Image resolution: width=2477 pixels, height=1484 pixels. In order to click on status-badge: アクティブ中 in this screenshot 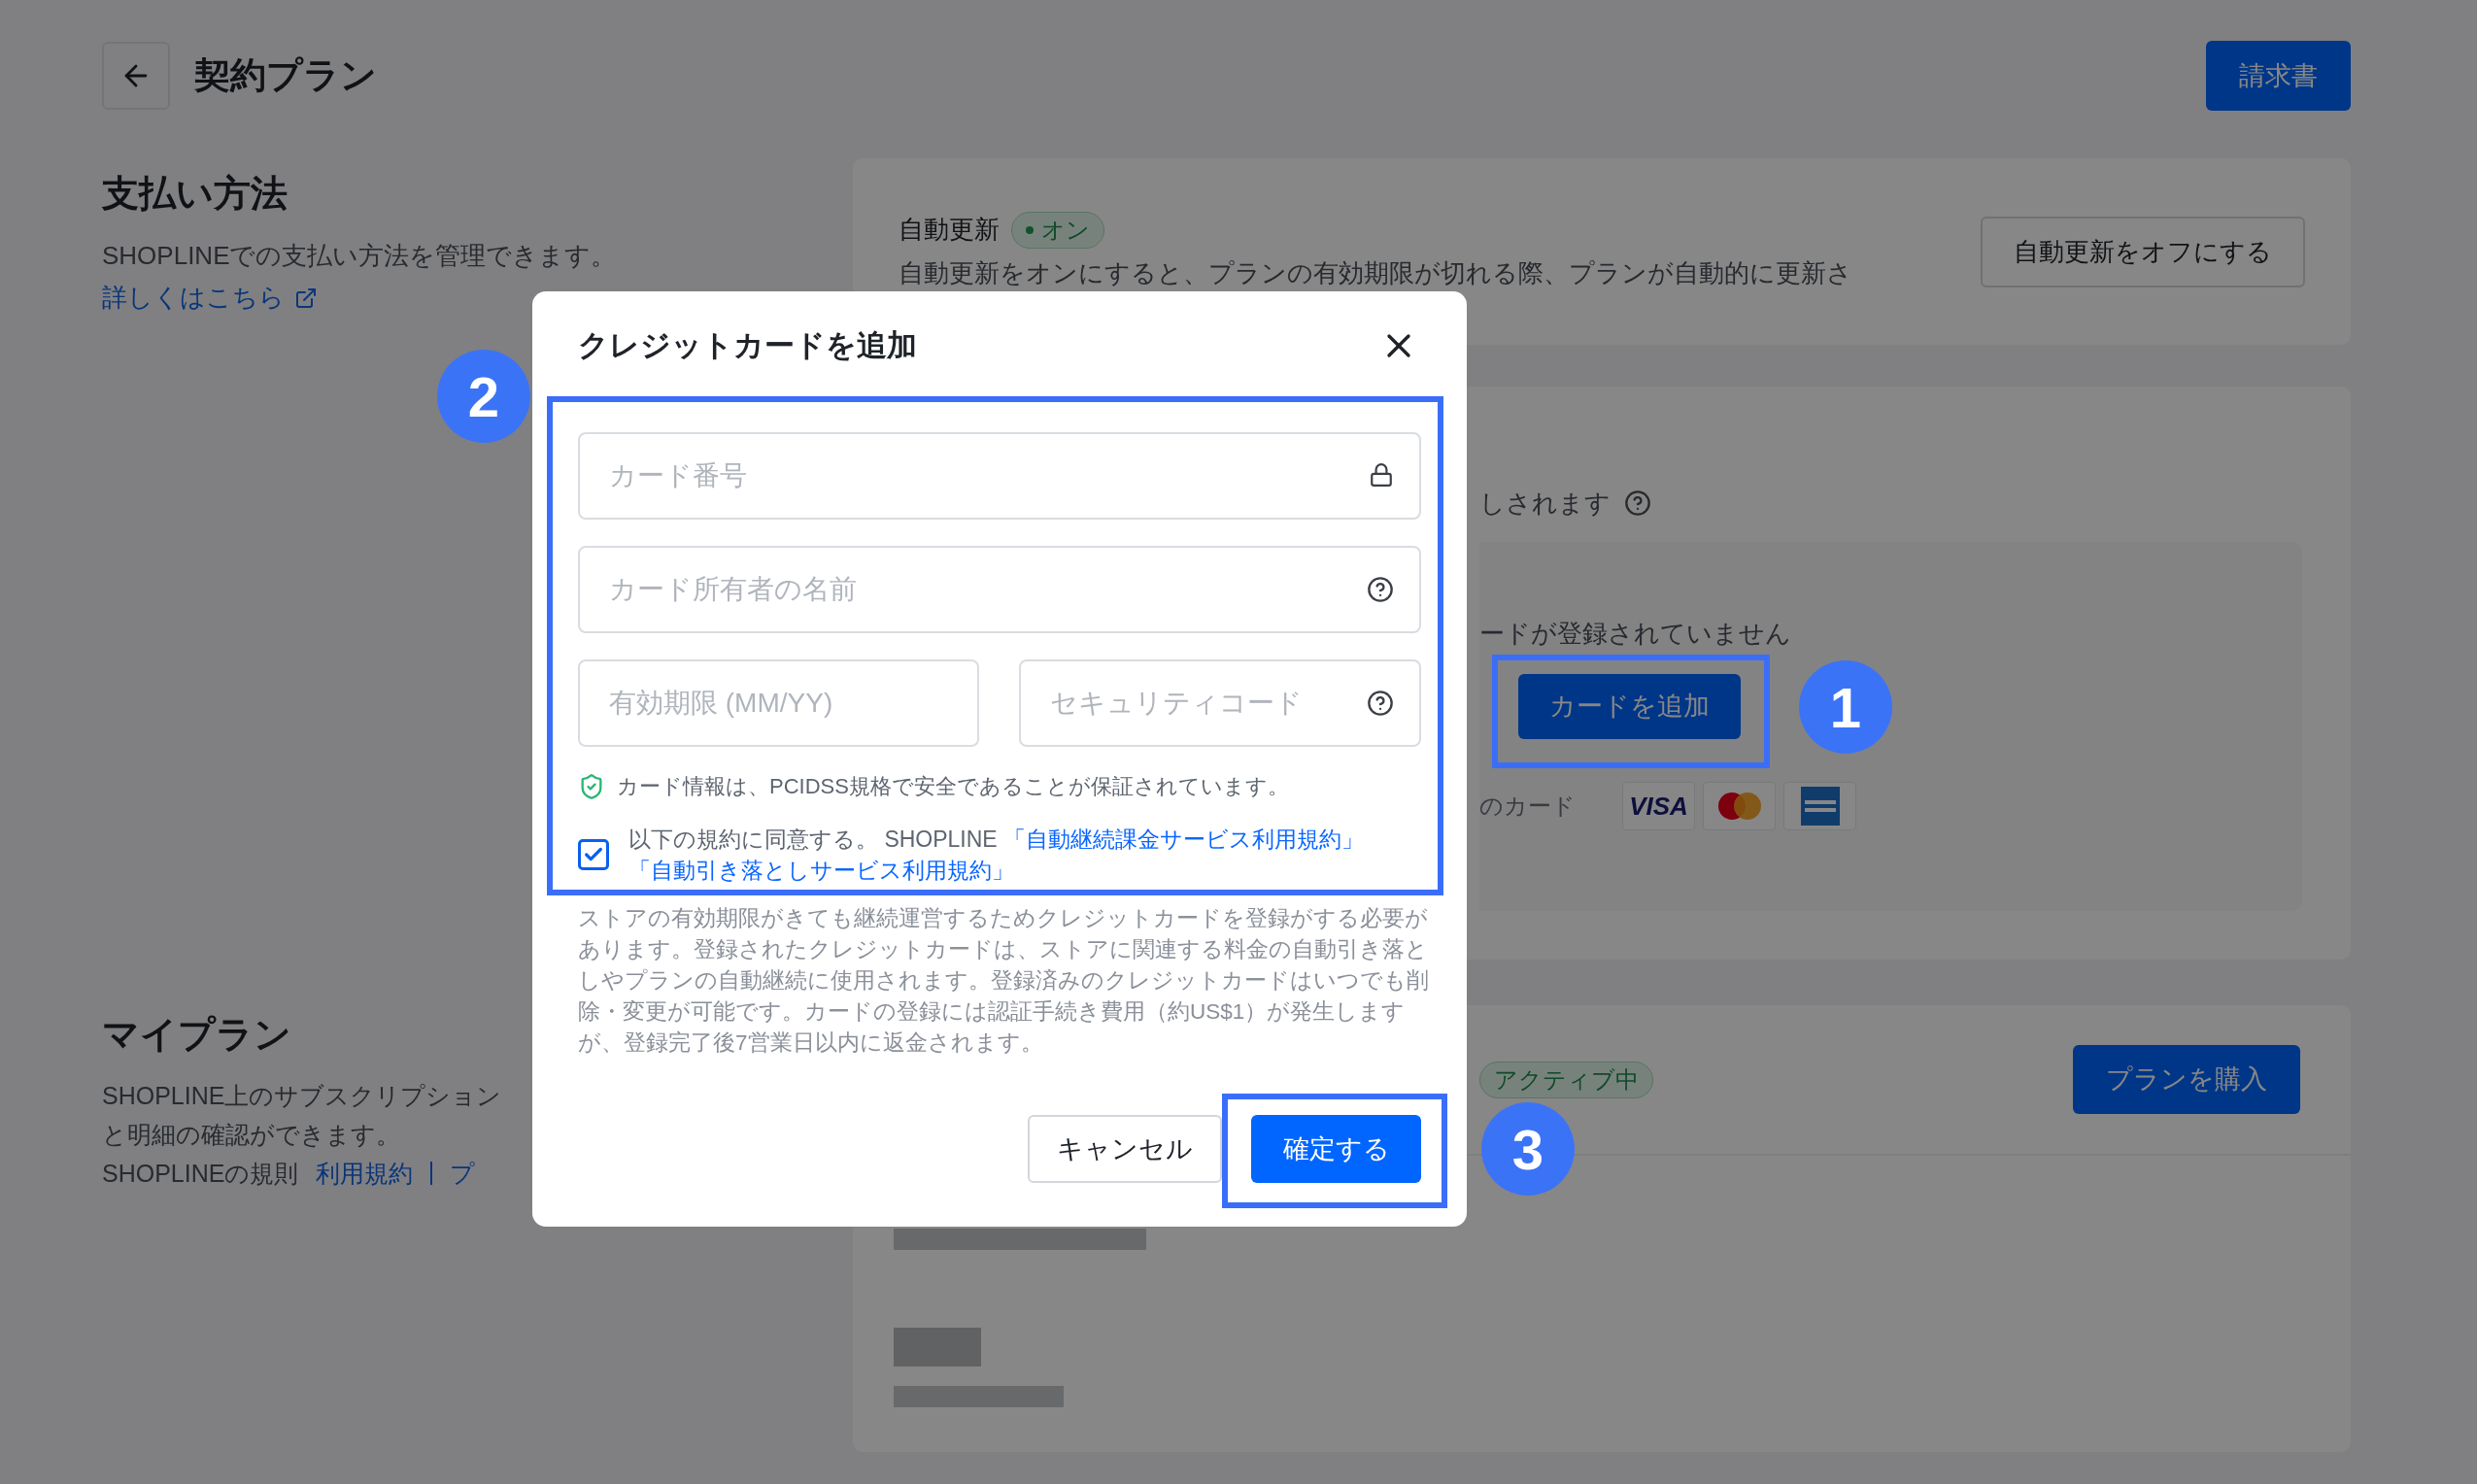, I will do `click(1566, 1079)`.